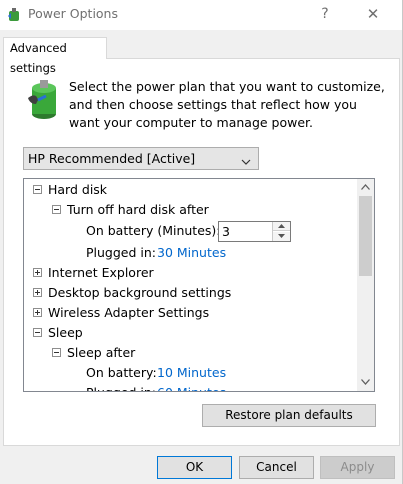 This screenshot has height=484, width=403. What do you see at coordinates (138, 209) in the screenshot?
I see `tree-label: Turn off hard disk after` at bounding box center [138, 209].